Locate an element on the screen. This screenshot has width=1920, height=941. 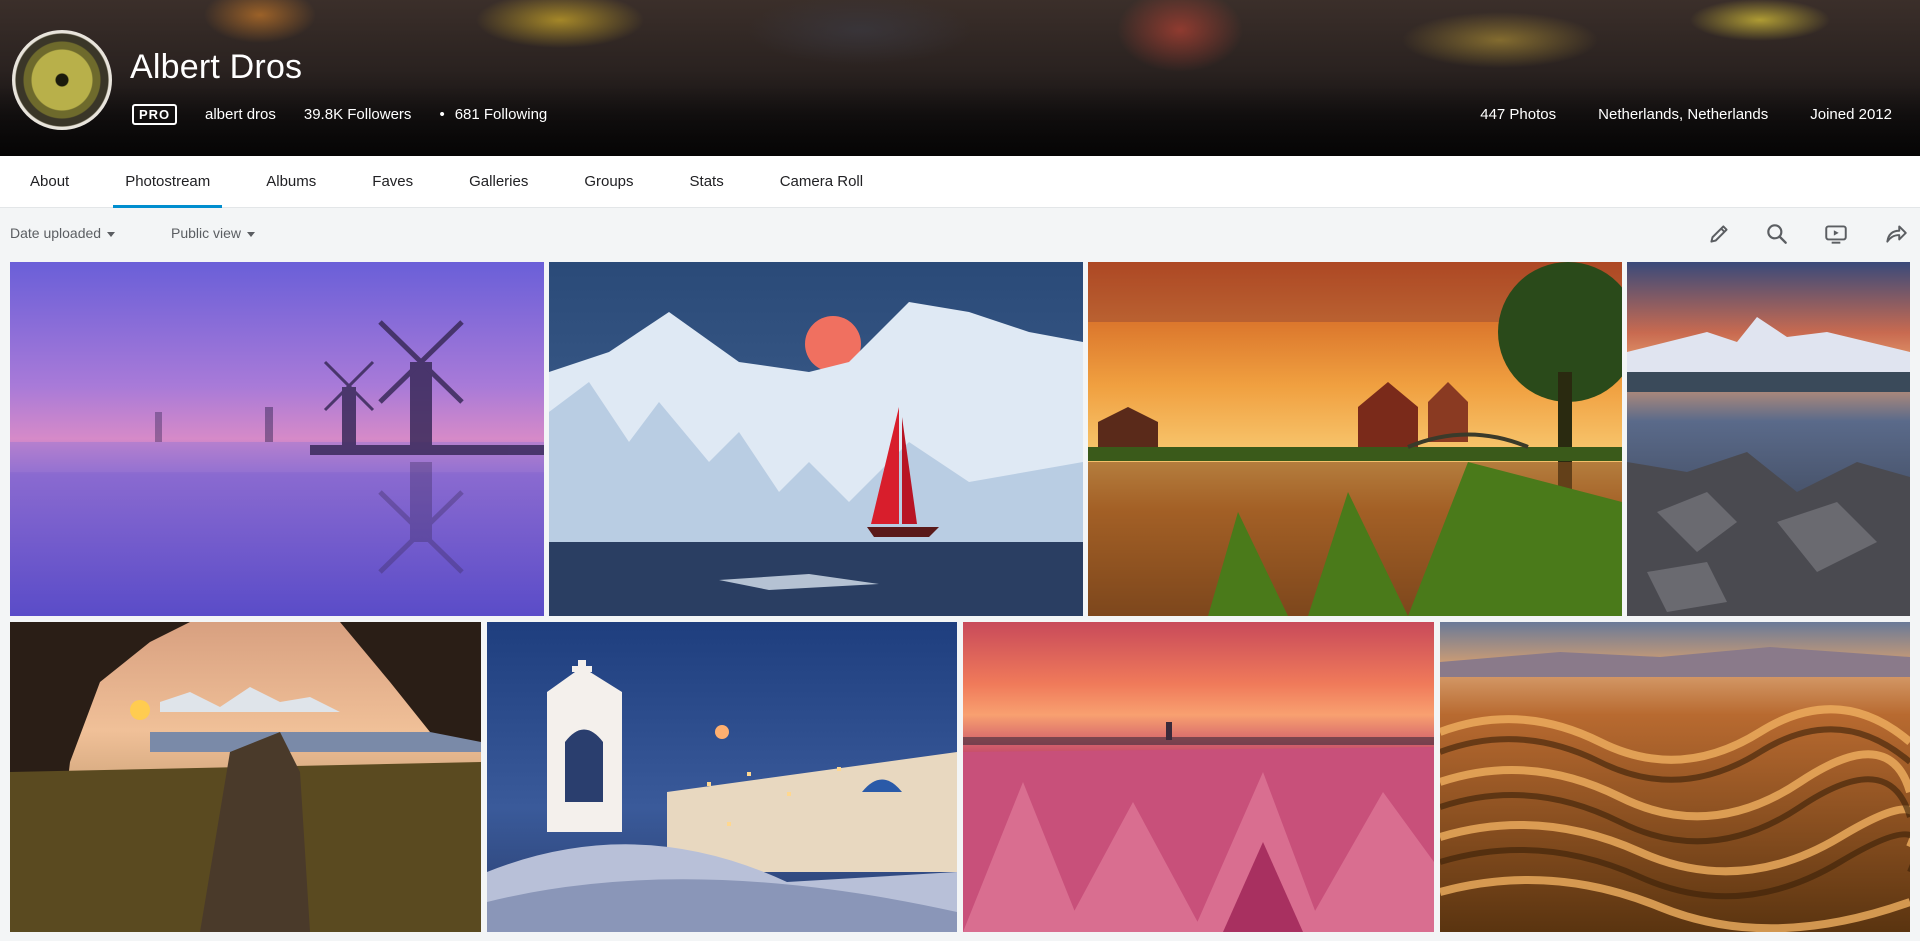
view-dropdown: Public view is located at coordinates (213, 233).